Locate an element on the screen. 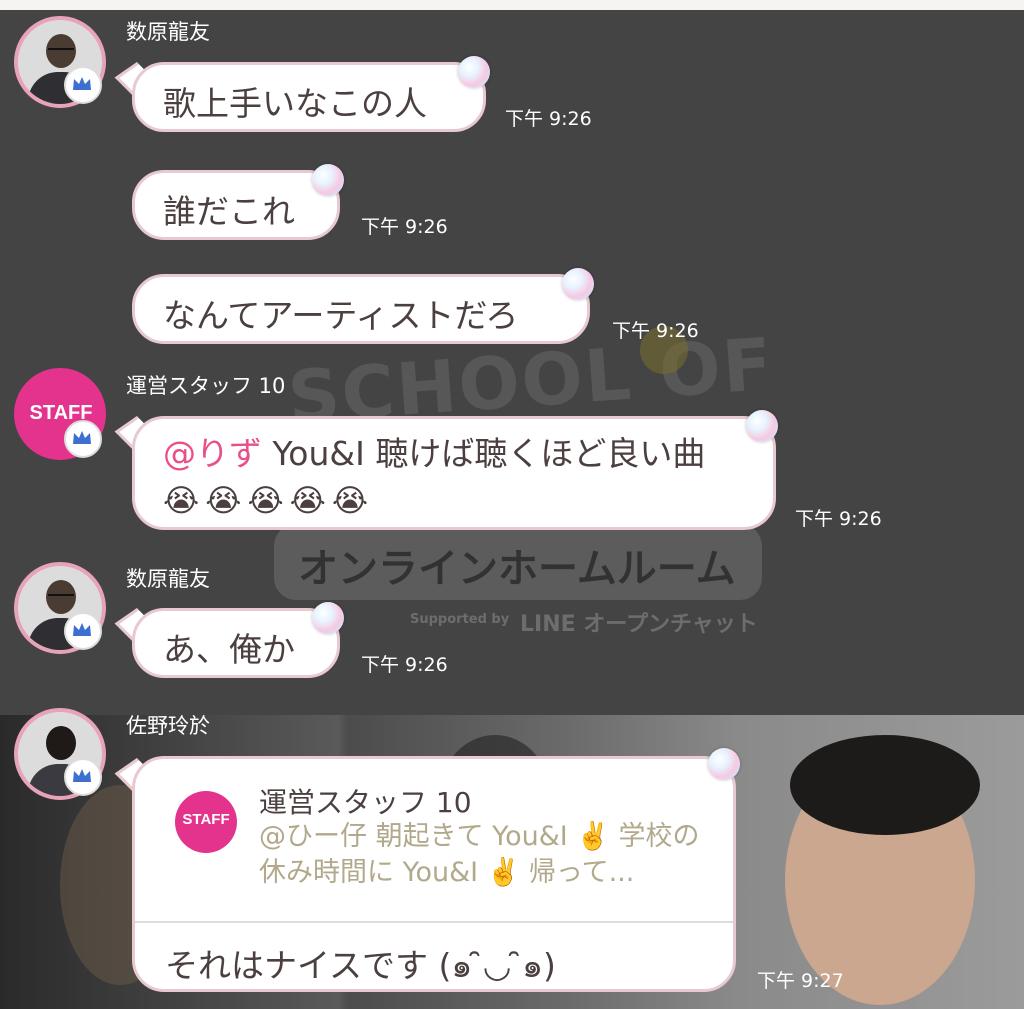  quoted-sender: 運営スタッフ 10 is located at coordinates (365, 802).